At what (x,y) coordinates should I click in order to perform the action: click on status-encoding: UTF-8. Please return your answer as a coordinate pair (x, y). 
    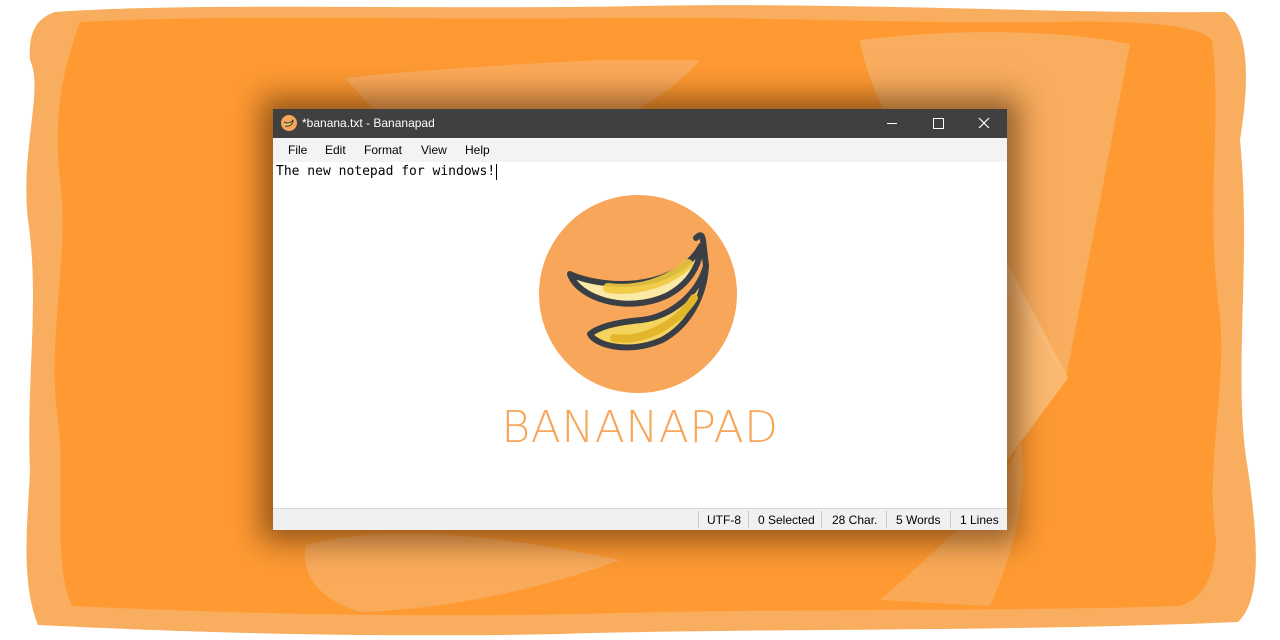
    Looking at the image, I should click on (724, 520).